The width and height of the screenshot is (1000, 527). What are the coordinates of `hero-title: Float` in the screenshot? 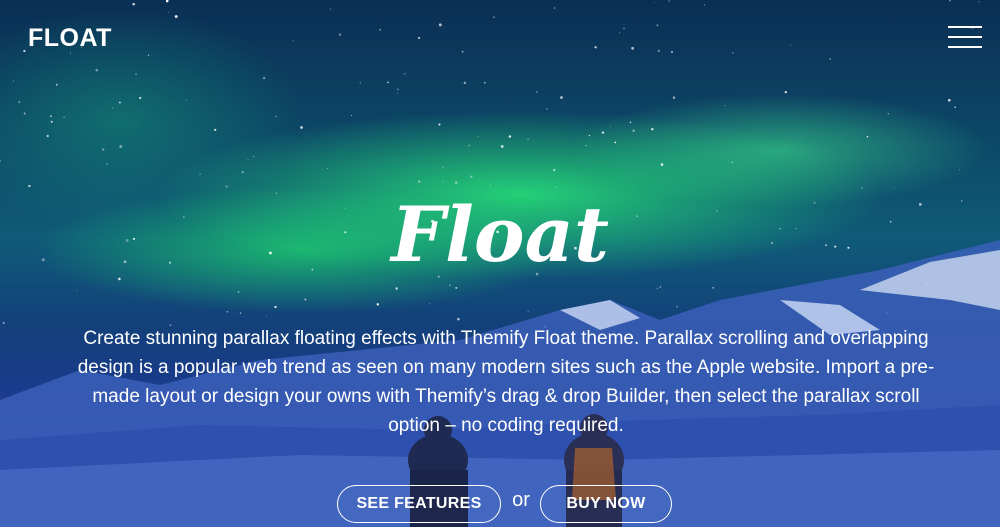 It's located at (500, 234).